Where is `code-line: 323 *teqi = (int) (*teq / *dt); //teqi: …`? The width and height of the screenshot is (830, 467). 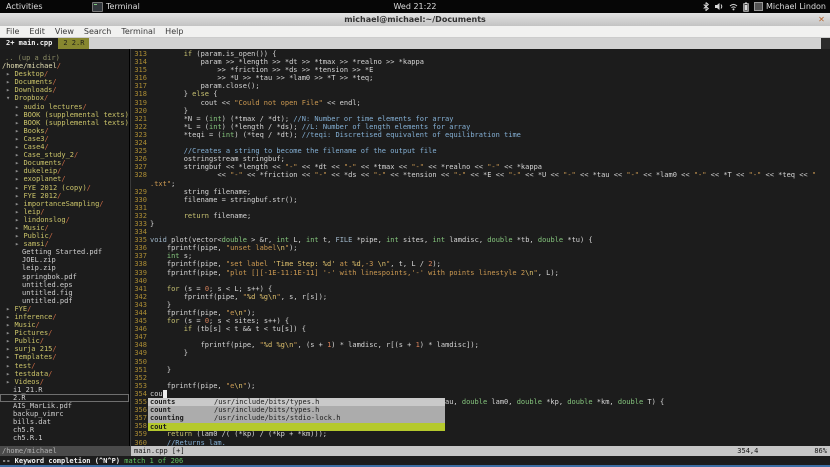
code-line: 323 *teqi = (int) (*teq / *dt); //teqi: … is located at coordinates (480, 135).